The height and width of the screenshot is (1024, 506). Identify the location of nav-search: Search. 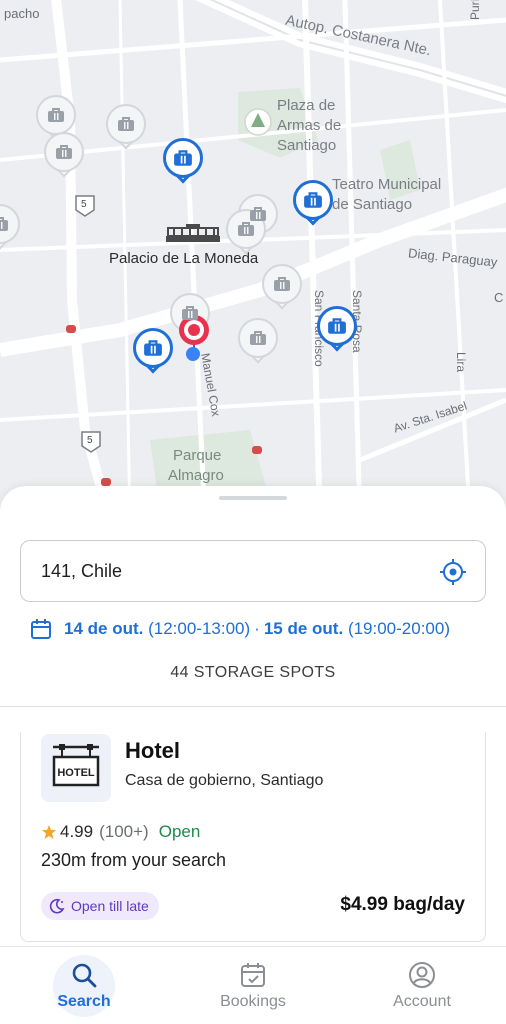
(84, 985).